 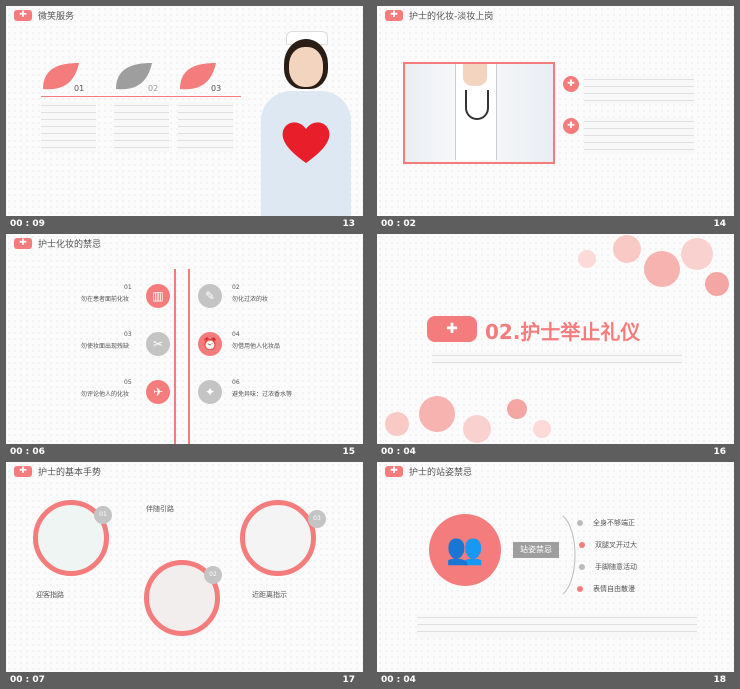 I want to click on item-text: 勿化过浓的妆, so click(x=250, y=299).